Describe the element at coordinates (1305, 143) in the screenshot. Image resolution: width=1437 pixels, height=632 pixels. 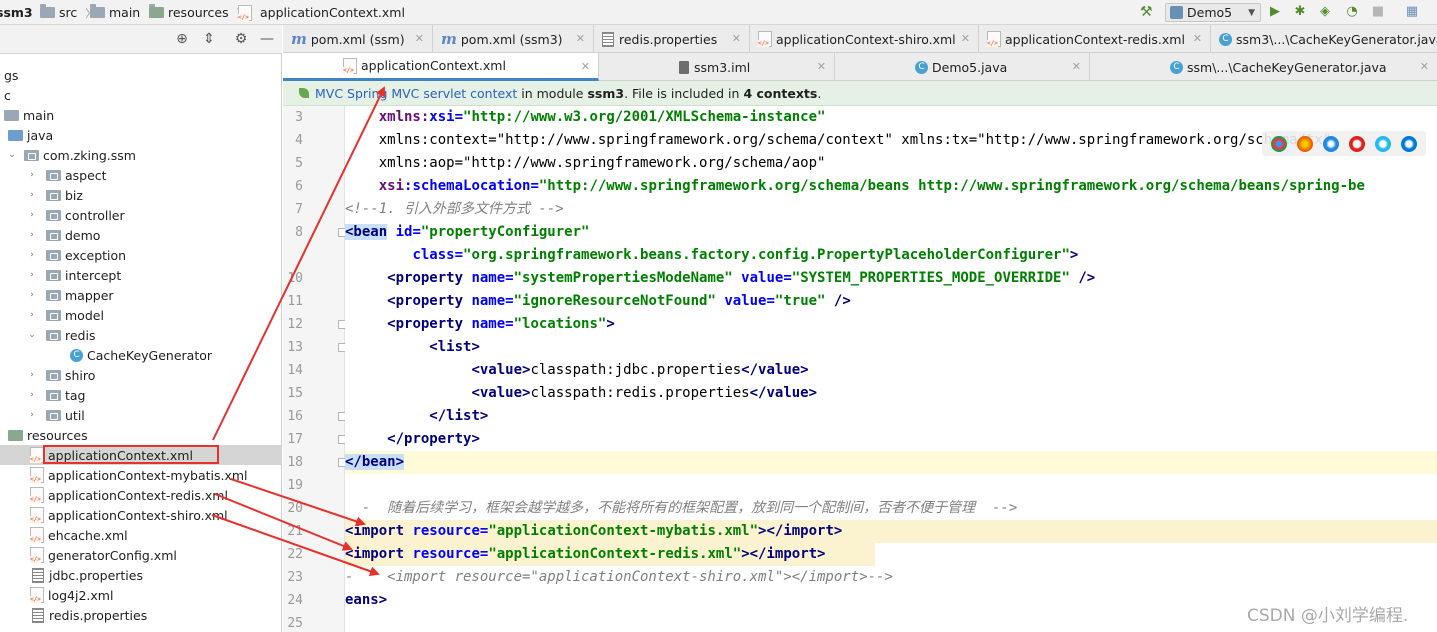
I see `firefox-icon` at that location.